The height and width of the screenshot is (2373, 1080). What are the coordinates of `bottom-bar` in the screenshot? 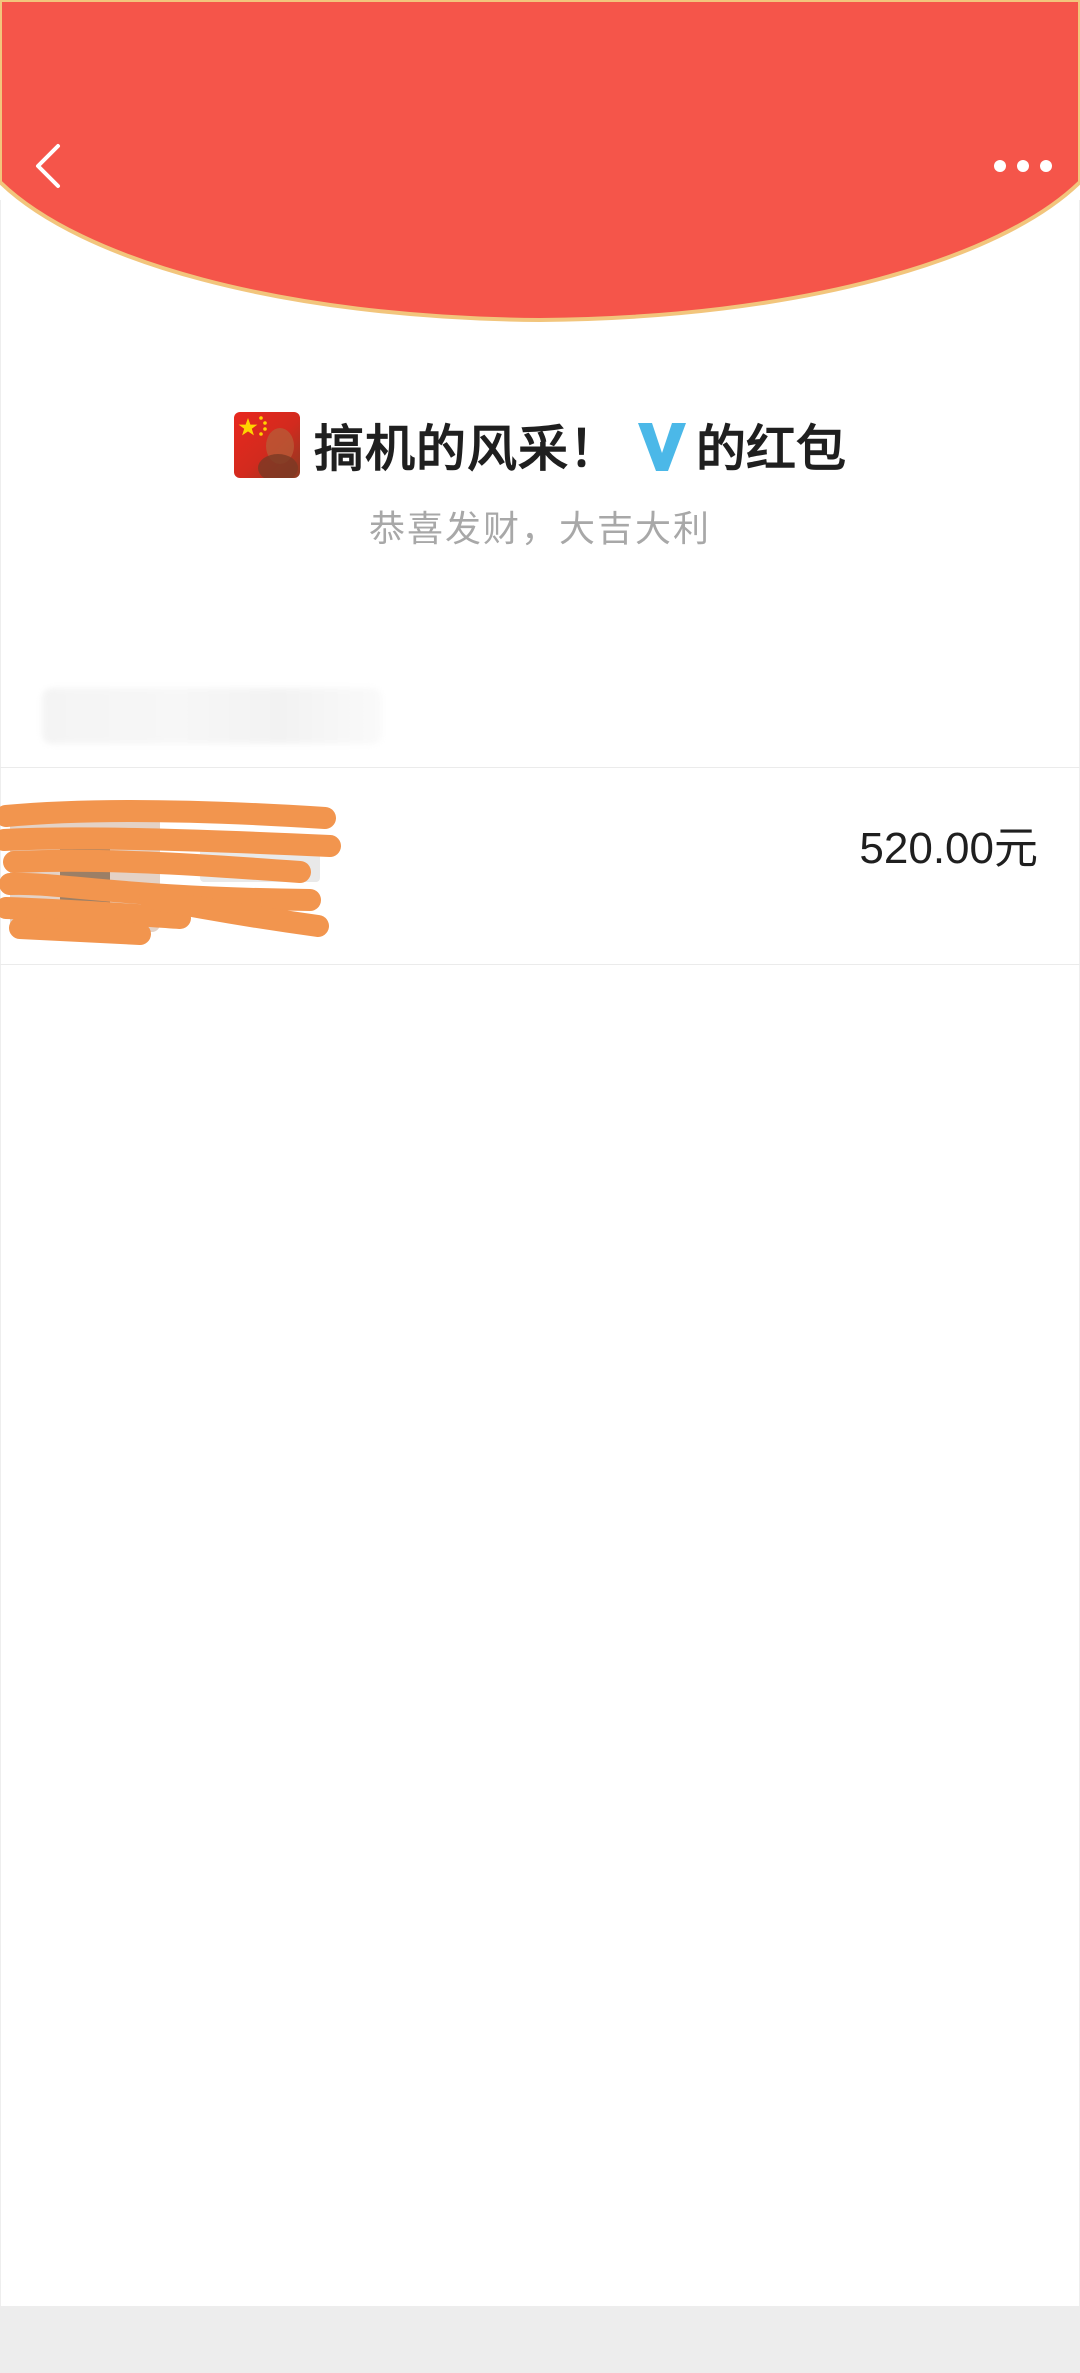 It's located at (540, 2339).